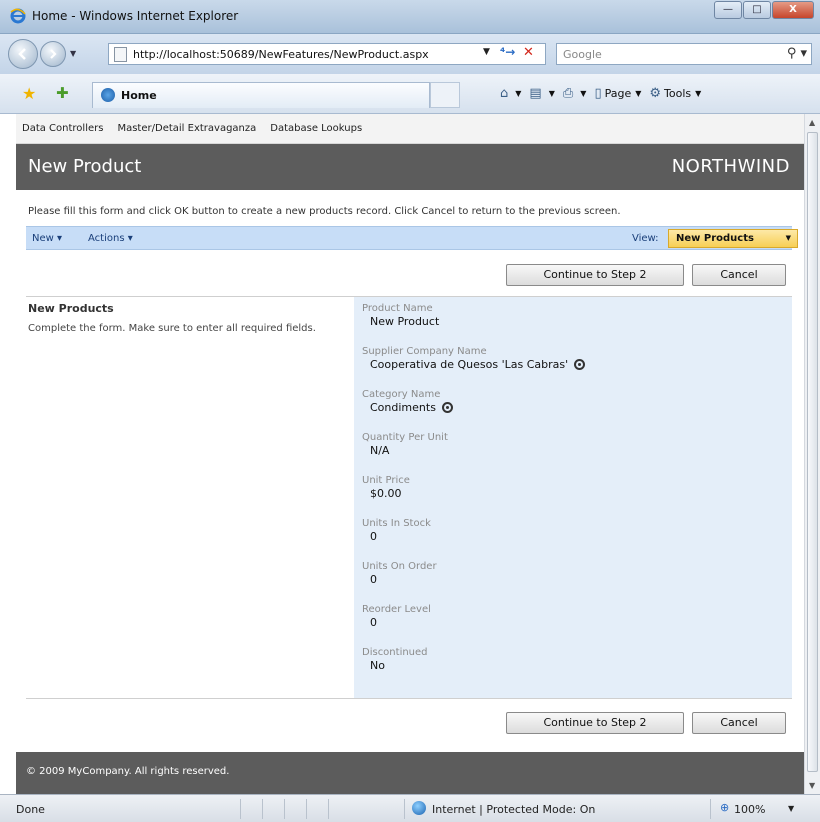  Describe the element at coordinates (617, 93) in the screenshot. I see `page-menu: ▯ Page ▼` at that location.